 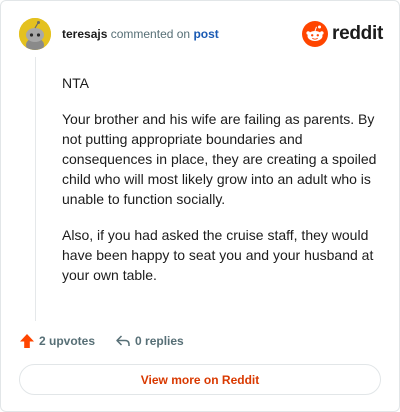 What do you see at coordinates (150, 34) in the screenshot?
I see `action-text: commented on` at bounding box center [150, 34].